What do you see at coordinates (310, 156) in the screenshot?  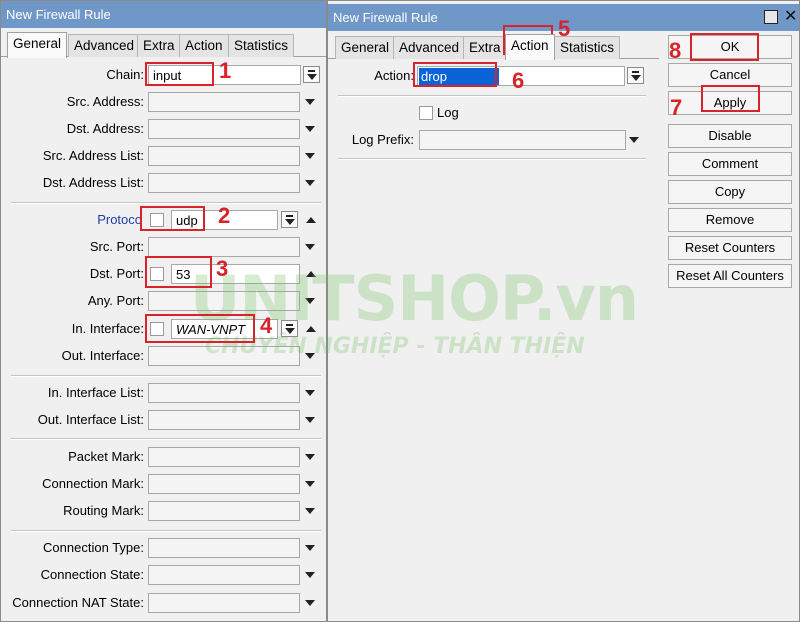 I see `src-address-list-dropdown-icon` at bounding box center [310, 156].